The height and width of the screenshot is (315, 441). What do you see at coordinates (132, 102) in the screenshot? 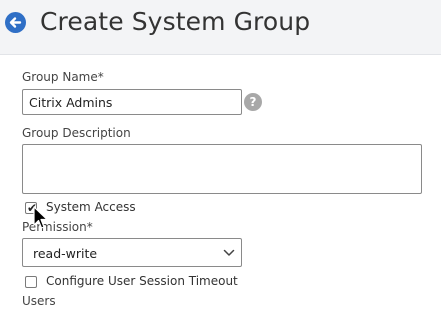
I see `group-name-input` at bounding box center [132, 102].